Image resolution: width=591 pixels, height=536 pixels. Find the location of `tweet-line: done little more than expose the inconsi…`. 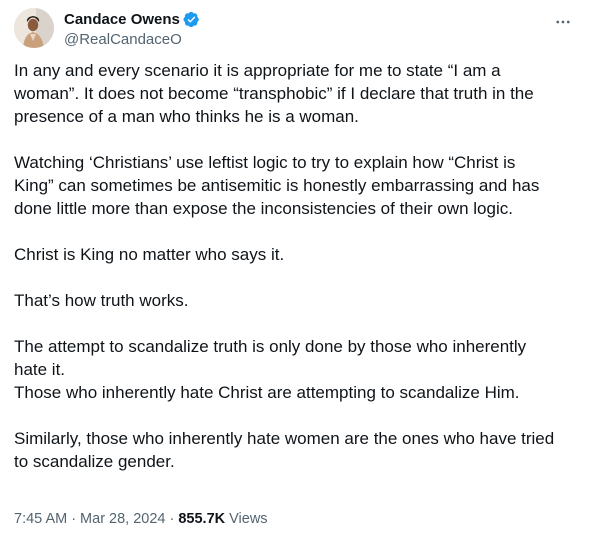

tweet-line: done little more than expose the inconsi… is located at coordinates (263, 208).